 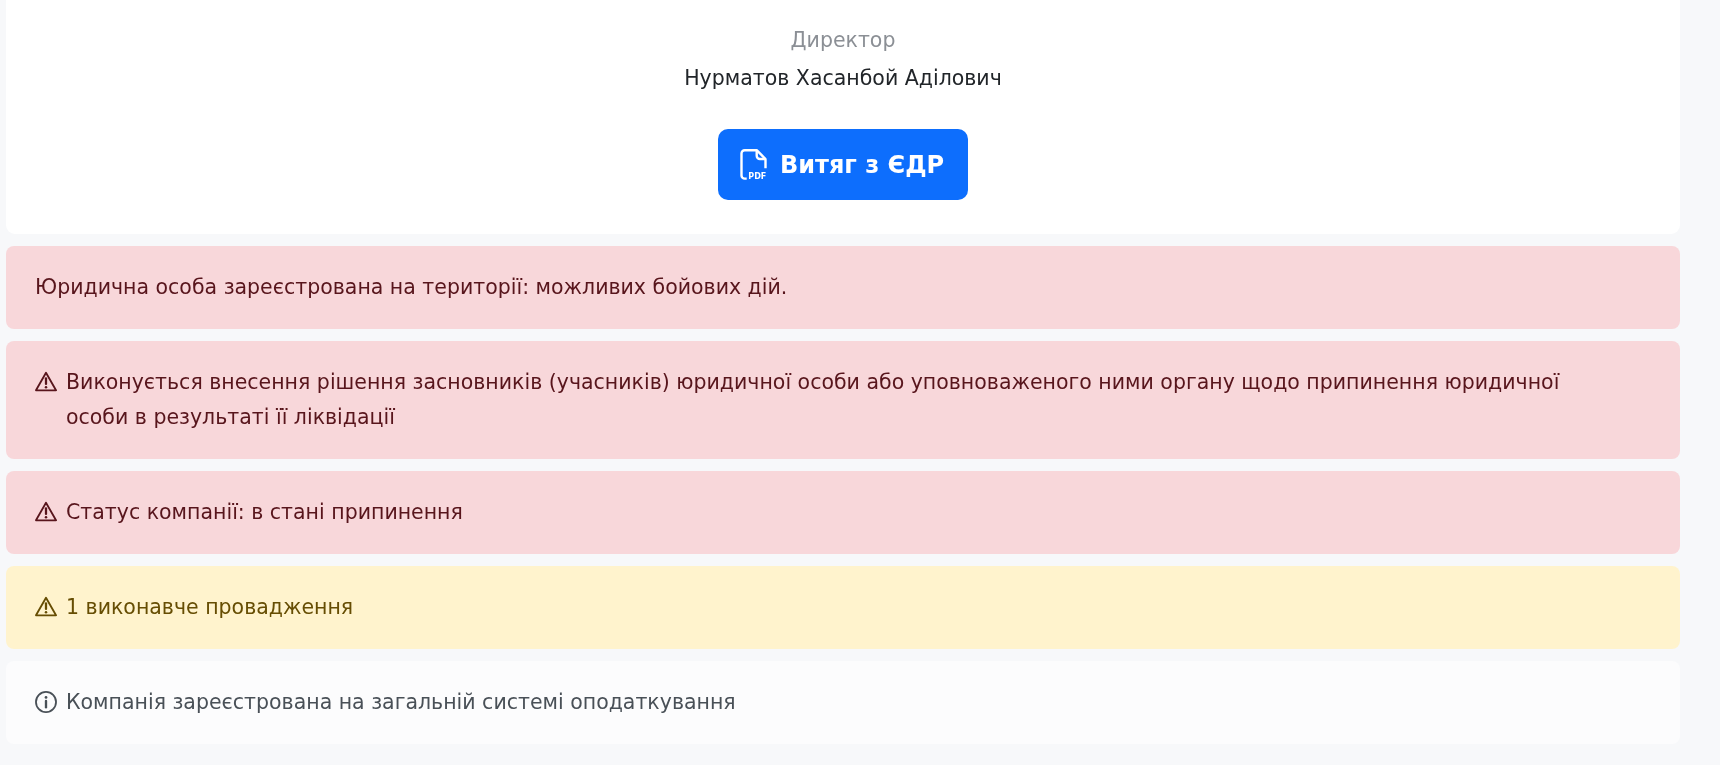 What do you see at coordinates (401, 702) in the screenshot?
I see `alert-text: Компанія зареєстрована на загальній системі оподаткування` at bounding box center [401, 702].